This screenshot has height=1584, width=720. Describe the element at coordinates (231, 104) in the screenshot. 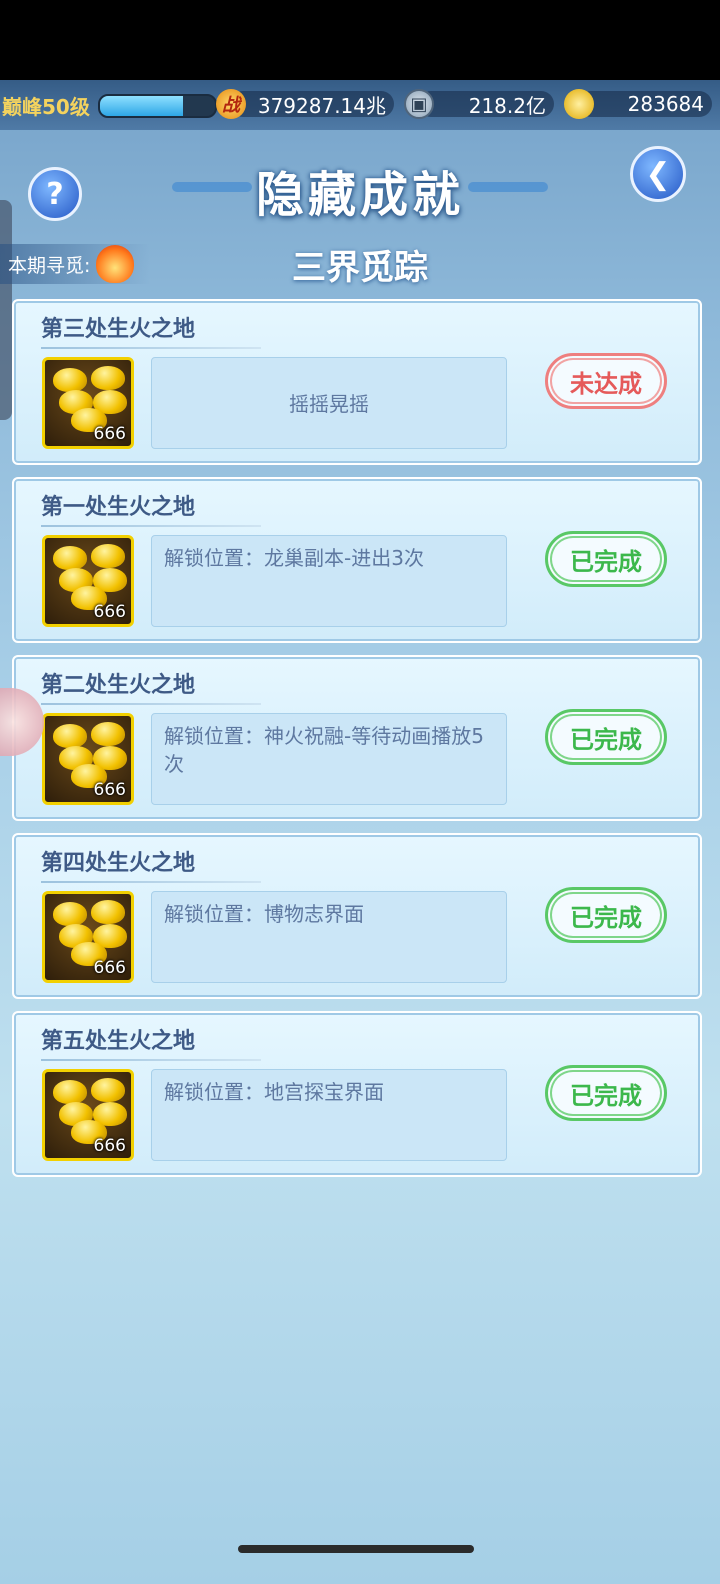

I see `battle-power-icon: 战` at that location.